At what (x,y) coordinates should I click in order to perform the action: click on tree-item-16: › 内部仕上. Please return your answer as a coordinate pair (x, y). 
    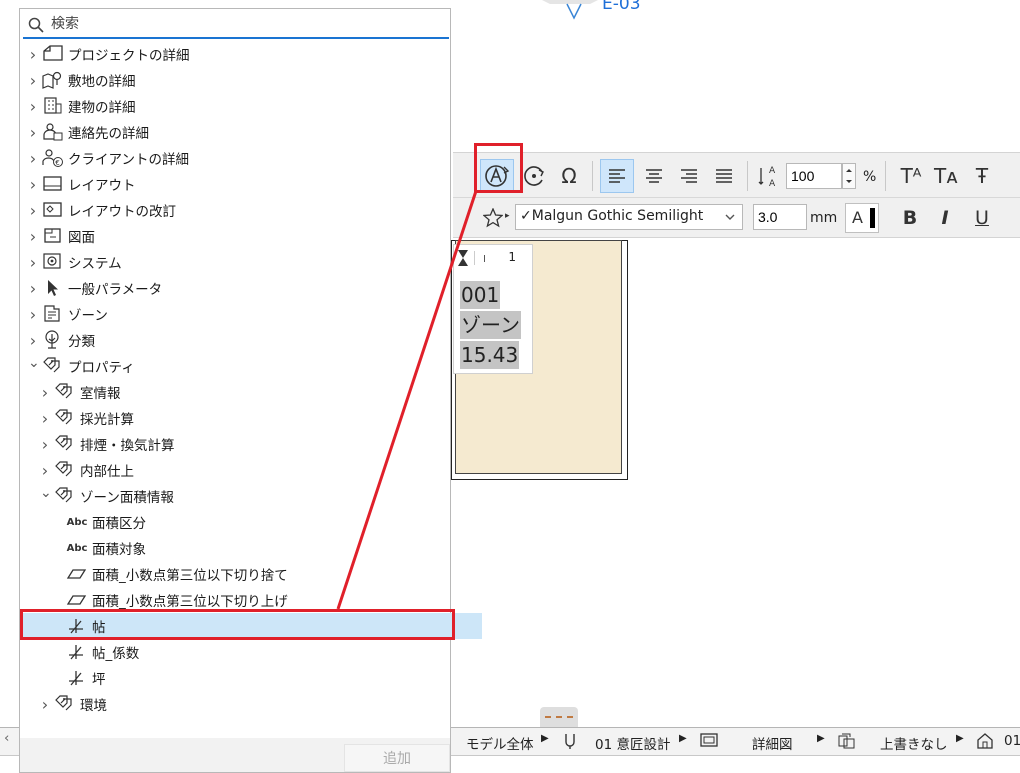
    Looking at the image, I should click on (245, 470).